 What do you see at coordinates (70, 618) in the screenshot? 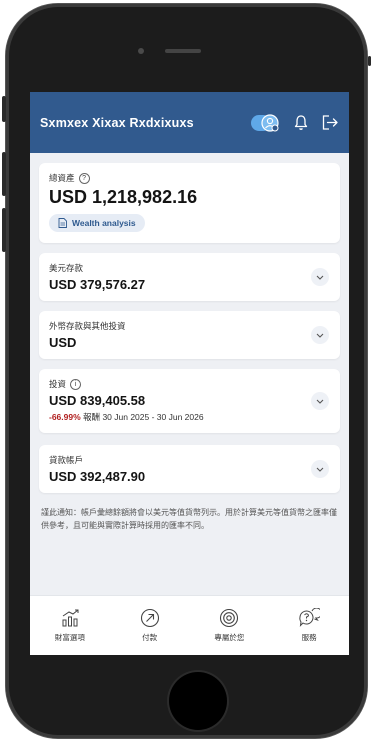
I see `chart-growth-icon` at bounding box center [70, 618].